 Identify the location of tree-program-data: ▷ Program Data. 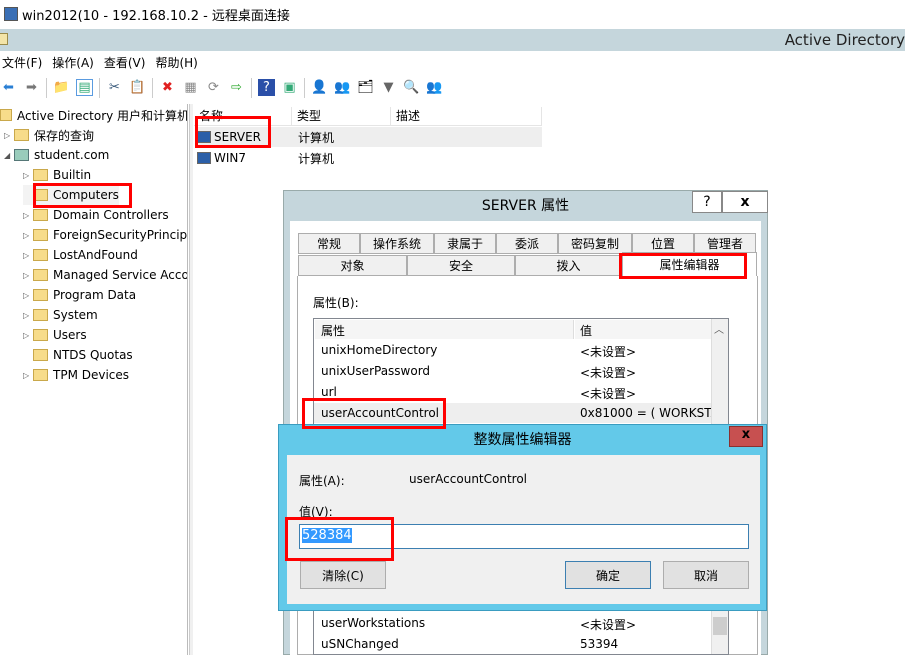
(79, 295).